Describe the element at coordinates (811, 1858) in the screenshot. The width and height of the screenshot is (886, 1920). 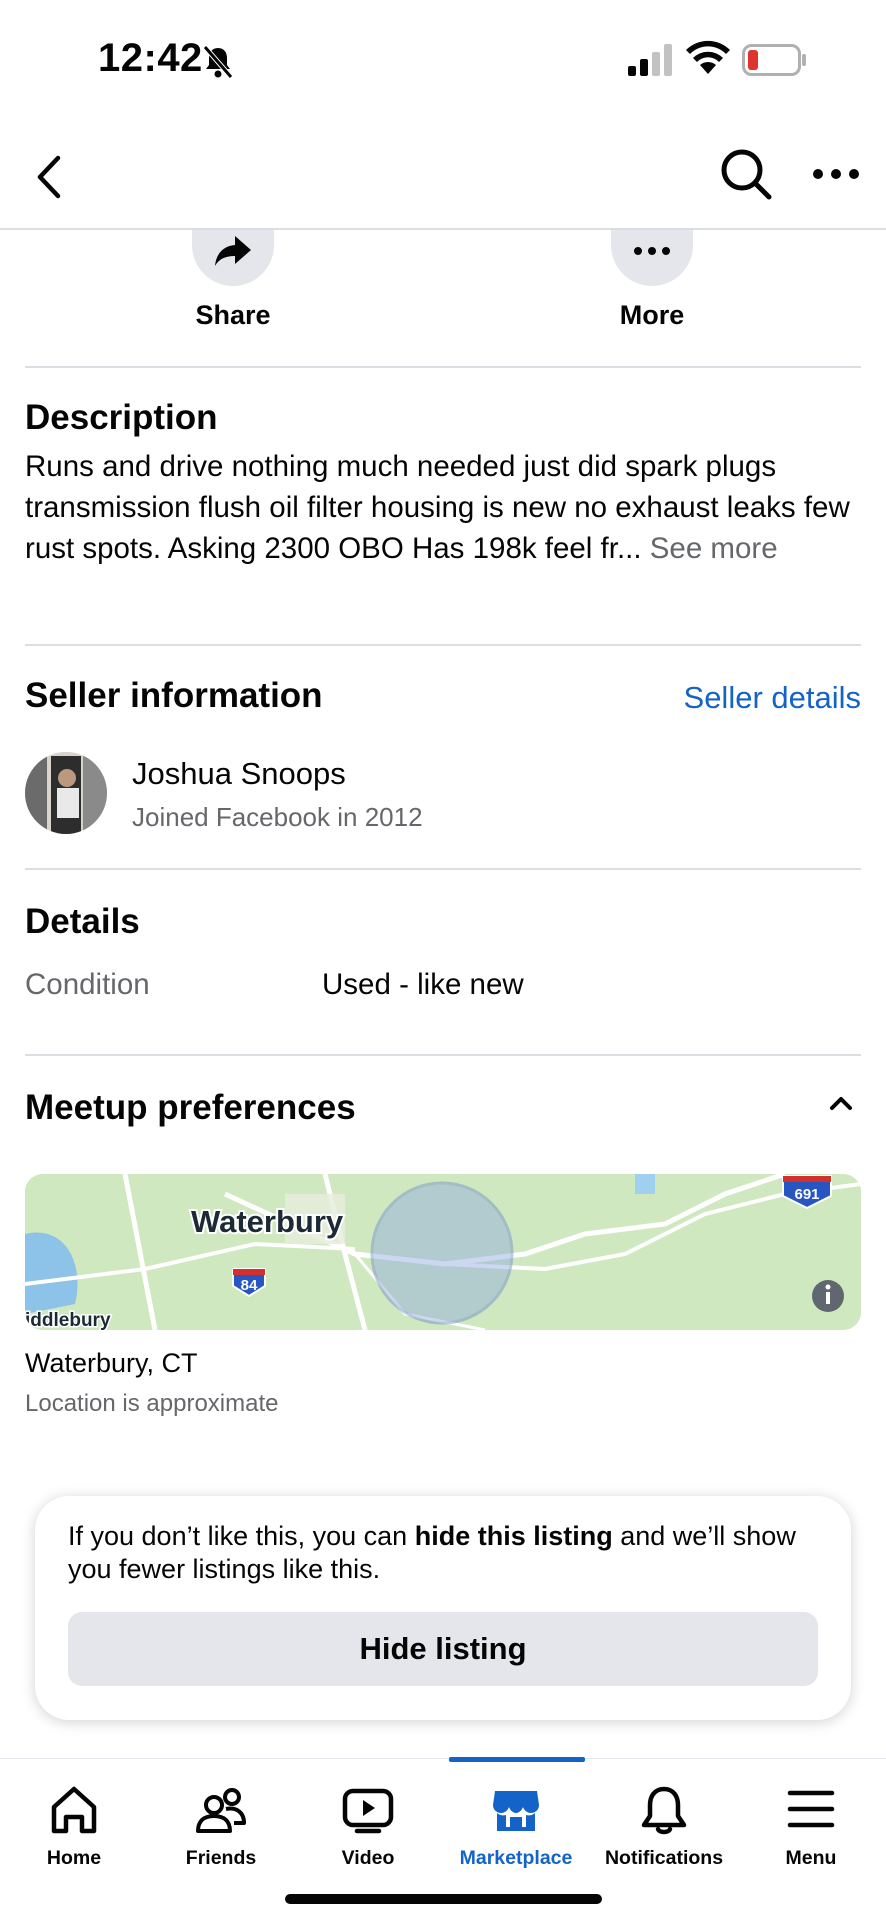
I see `tab-menu-label: Menu` at that location.